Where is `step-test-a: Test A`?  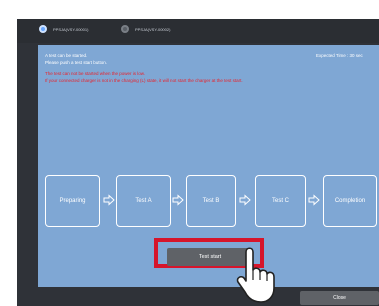
step-test-a: Test A is located at coordinates (143, 201).